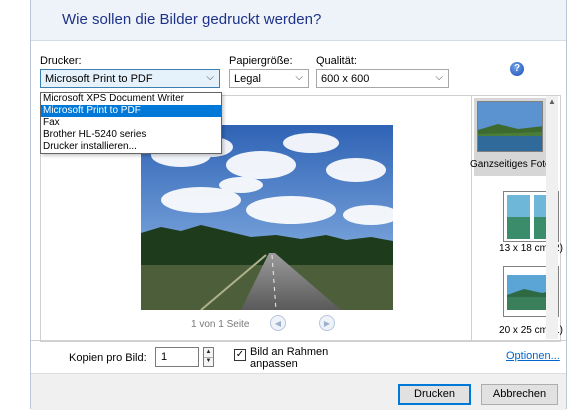 The image size is (578, 410). What do you see at coordinates (552, 217) in the screenshot?
I see `layout-scrollbar: ▲` at bounding box center [552, 217].